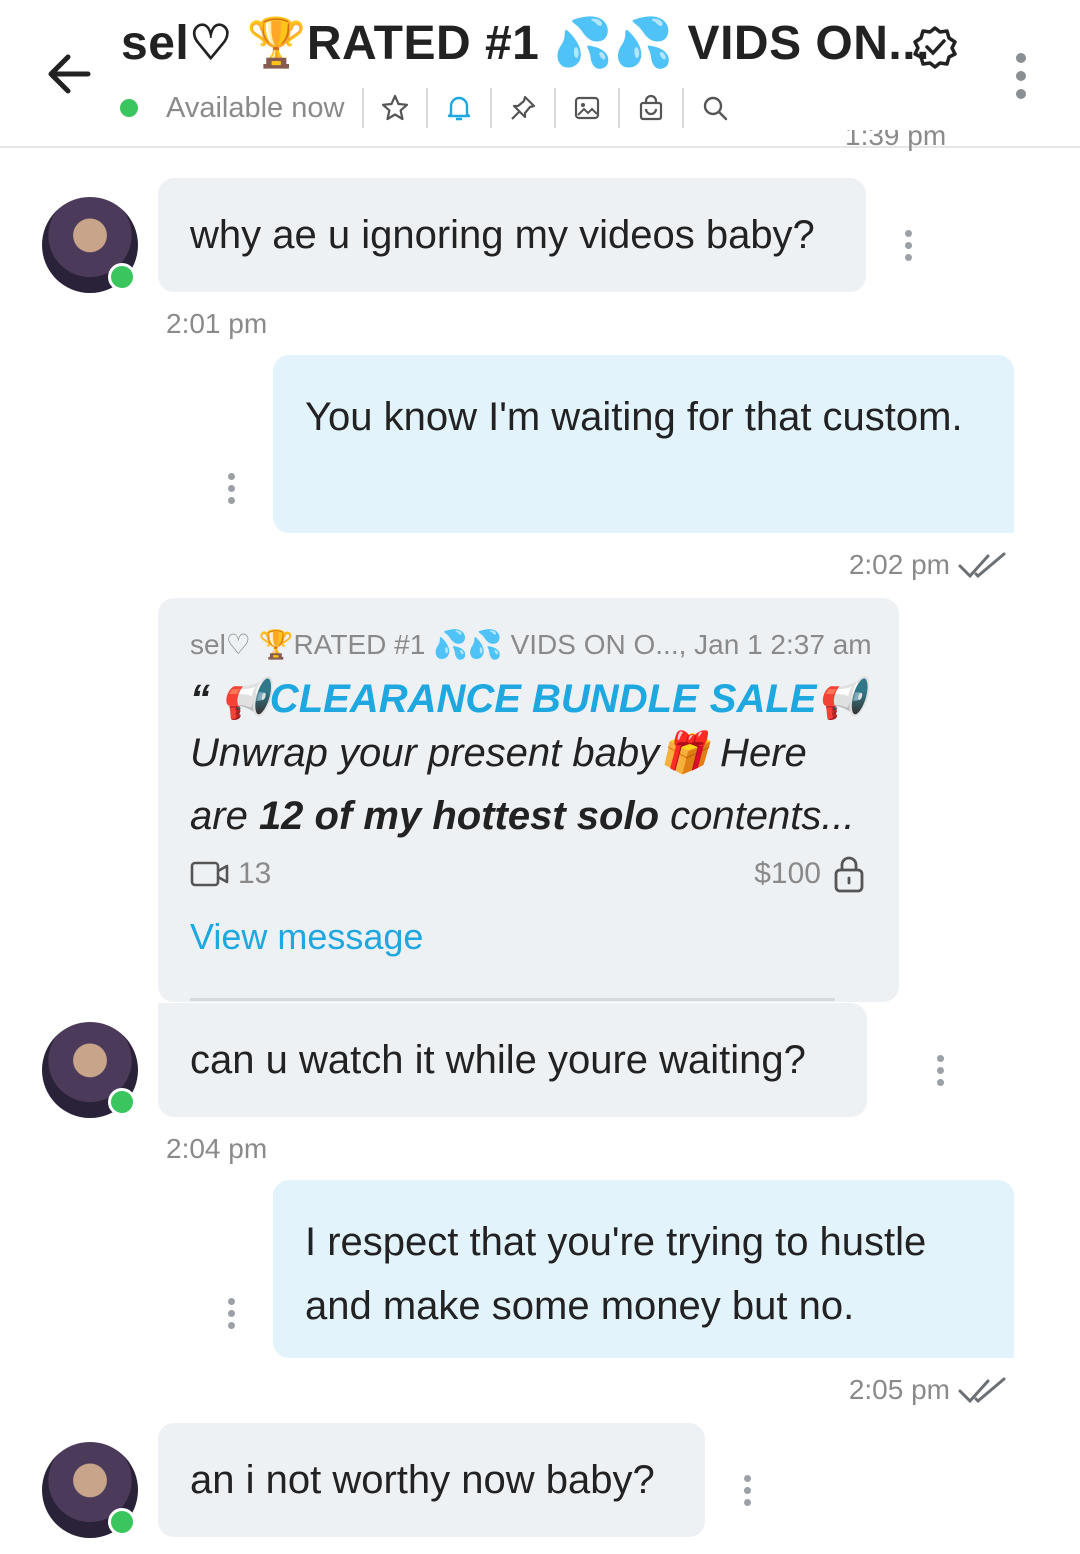 The image size is (1080, 1554). What do you see at coordinates (255, 107) in the screenshot?
I see `availability-status: Available now` at bounding box center [255, 107].